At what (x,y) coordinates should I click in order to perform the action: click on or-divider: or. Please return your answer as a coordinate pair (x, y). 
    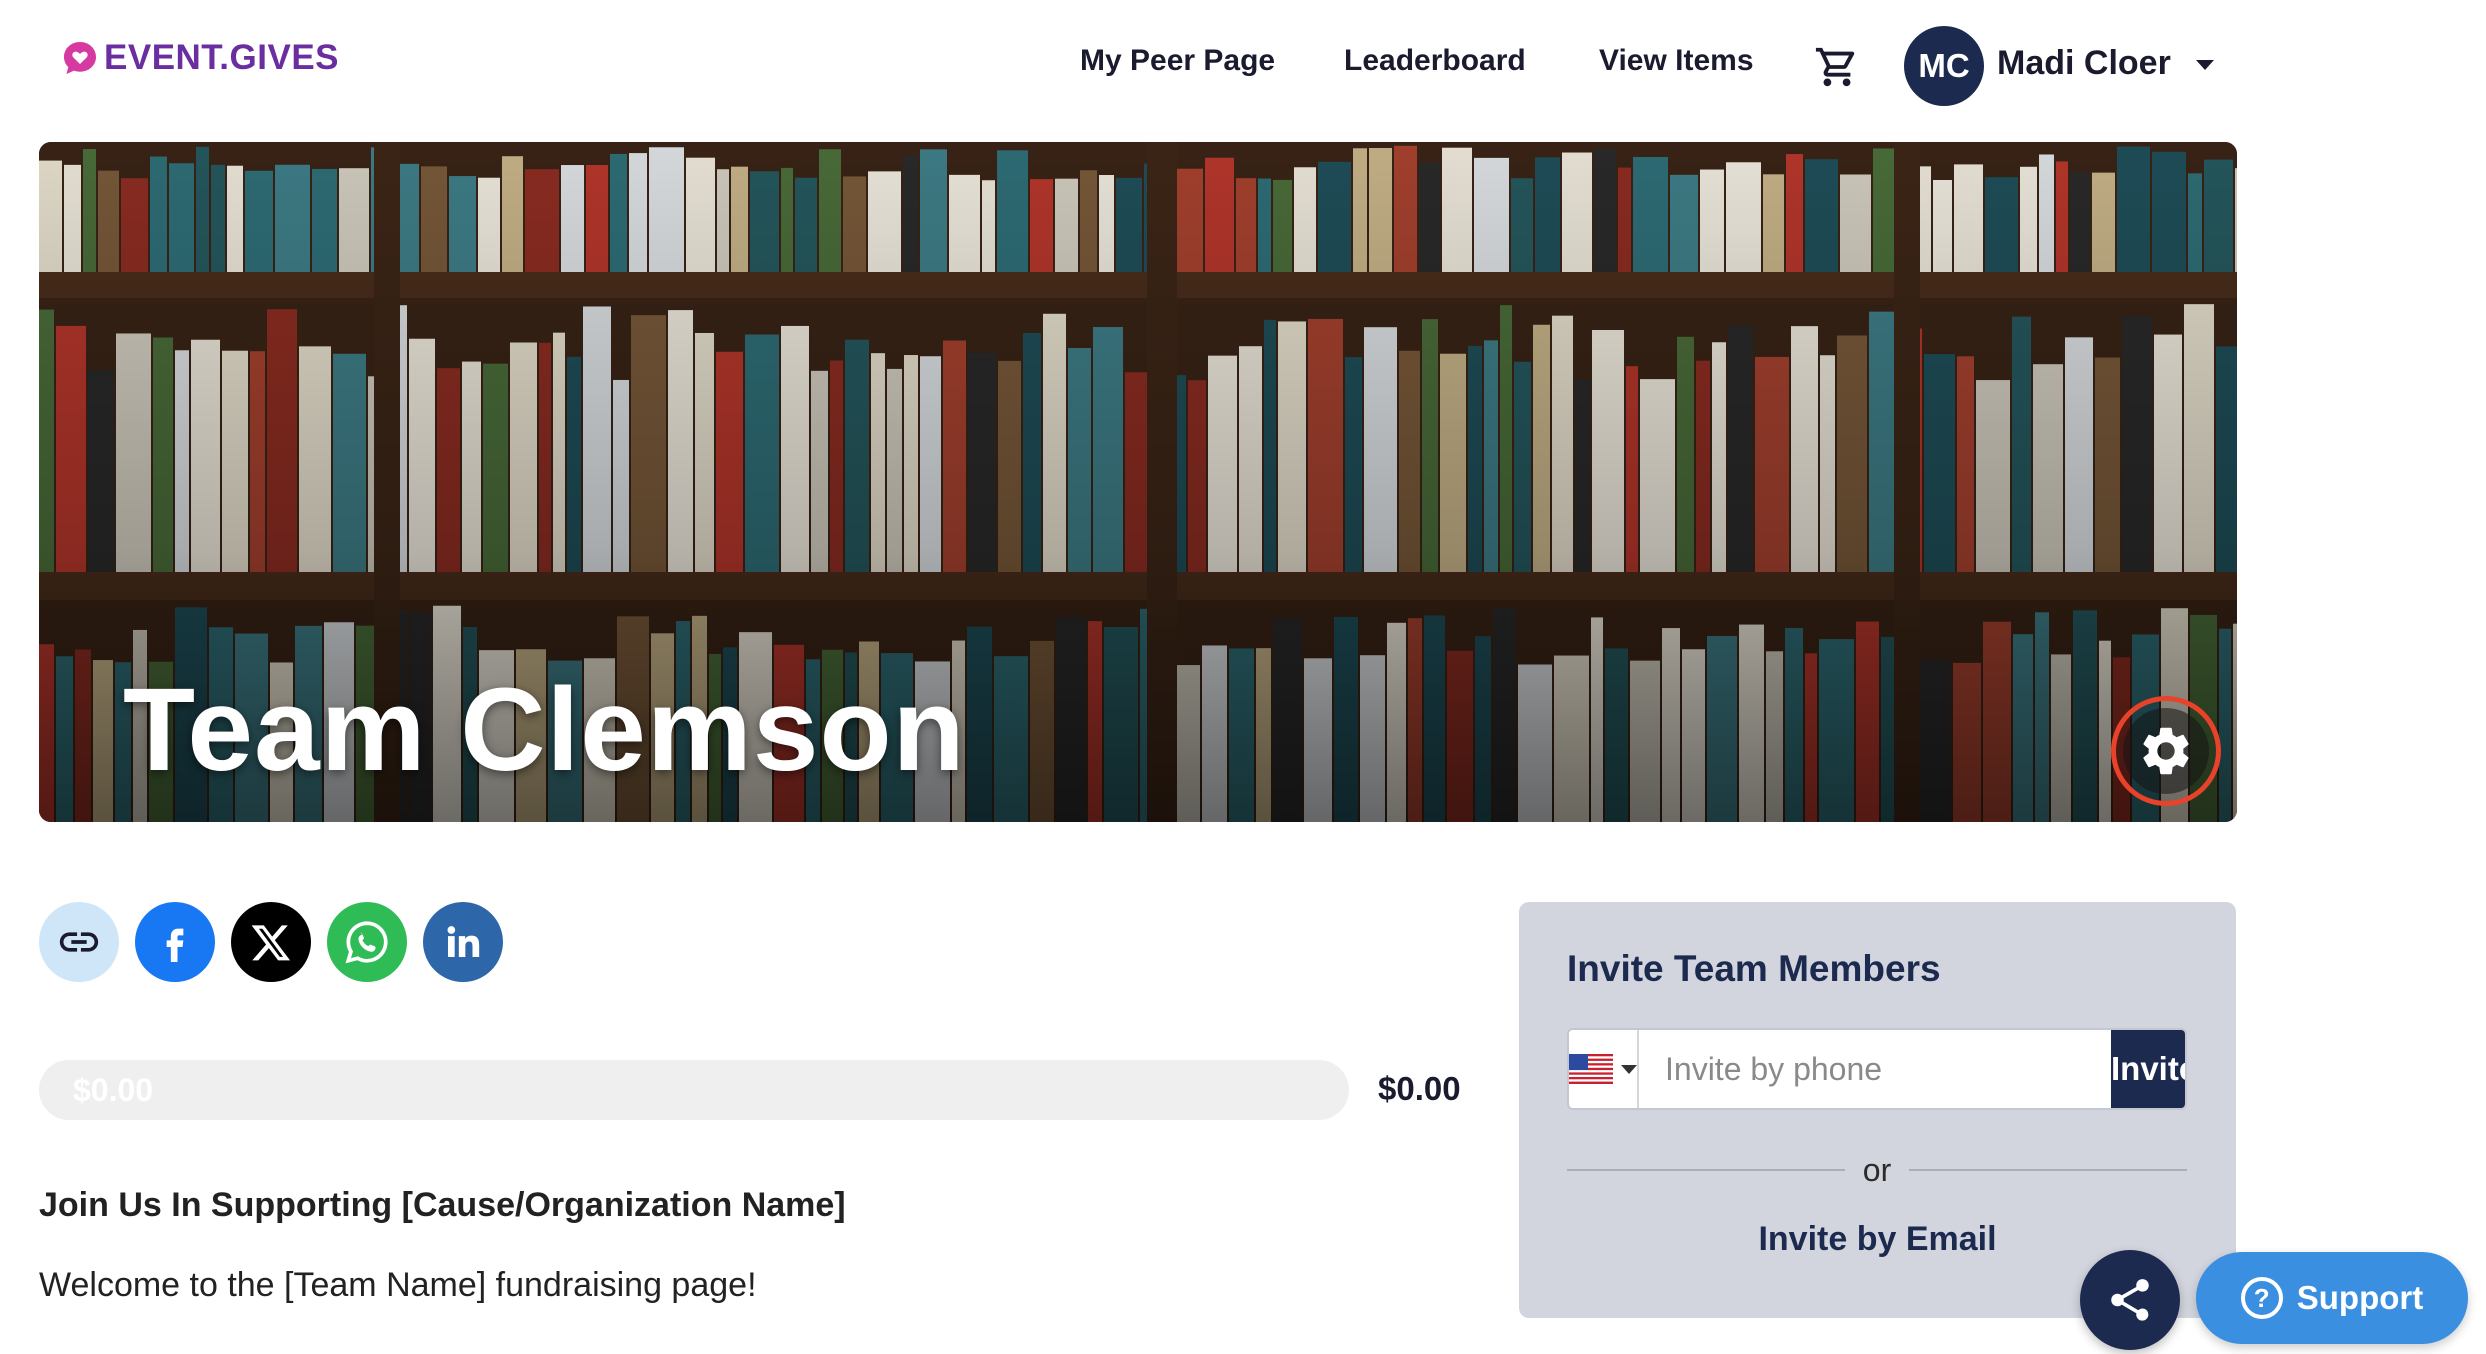
    Looking at the image, I should click on (1877, 1170).